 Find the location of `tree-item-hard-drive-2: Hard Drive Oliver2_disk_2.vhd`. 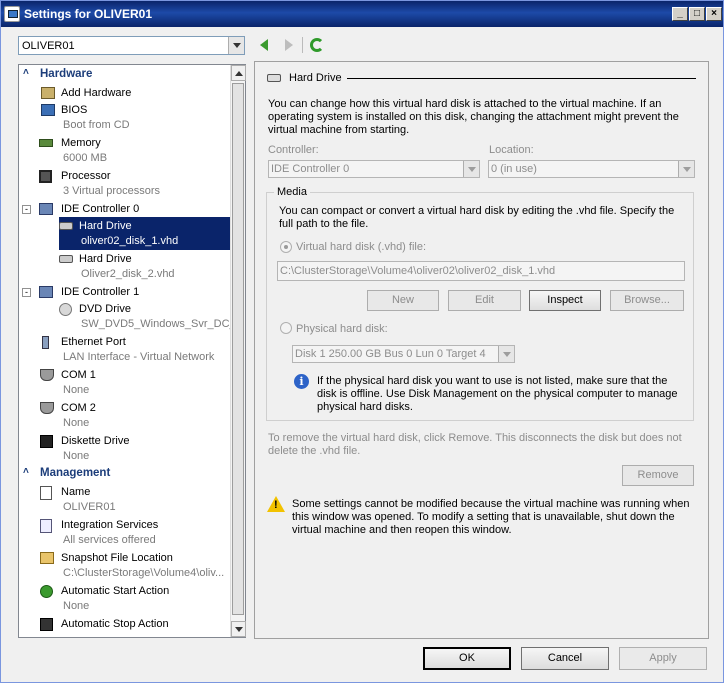

tree-item-hard-drive-2: Hard Drive Oliver2_disk_2.vhd is located at coordinates (124, 266).